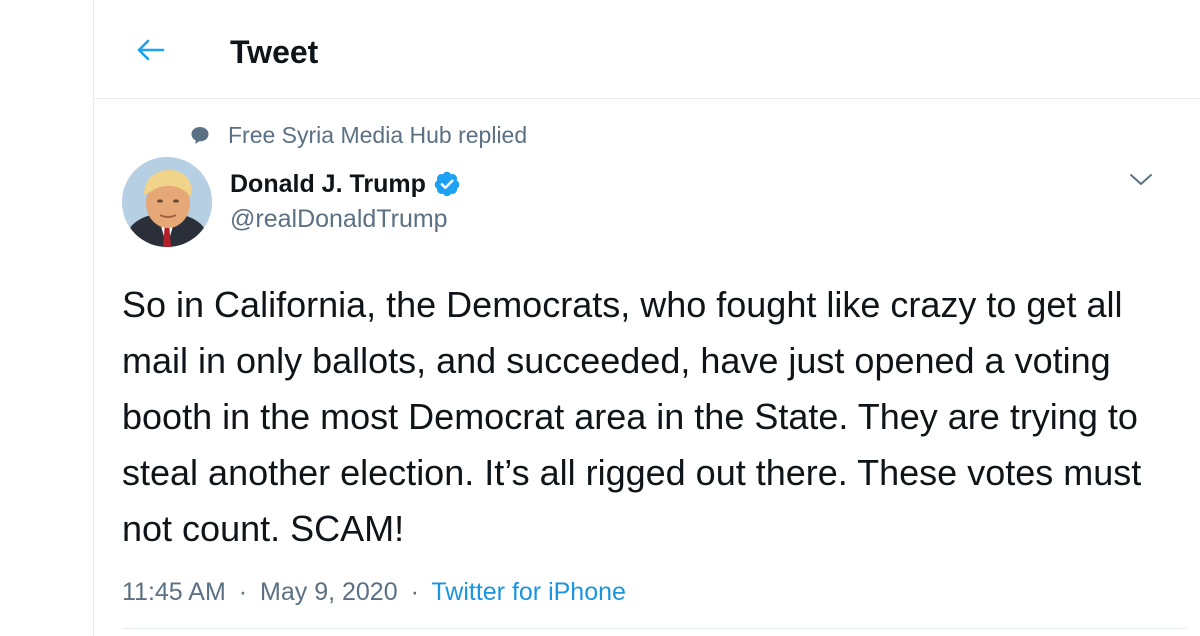  Describe the element at coordinates (647, 49) in the screenshot. I see `header-bar: Tweet` at that location.